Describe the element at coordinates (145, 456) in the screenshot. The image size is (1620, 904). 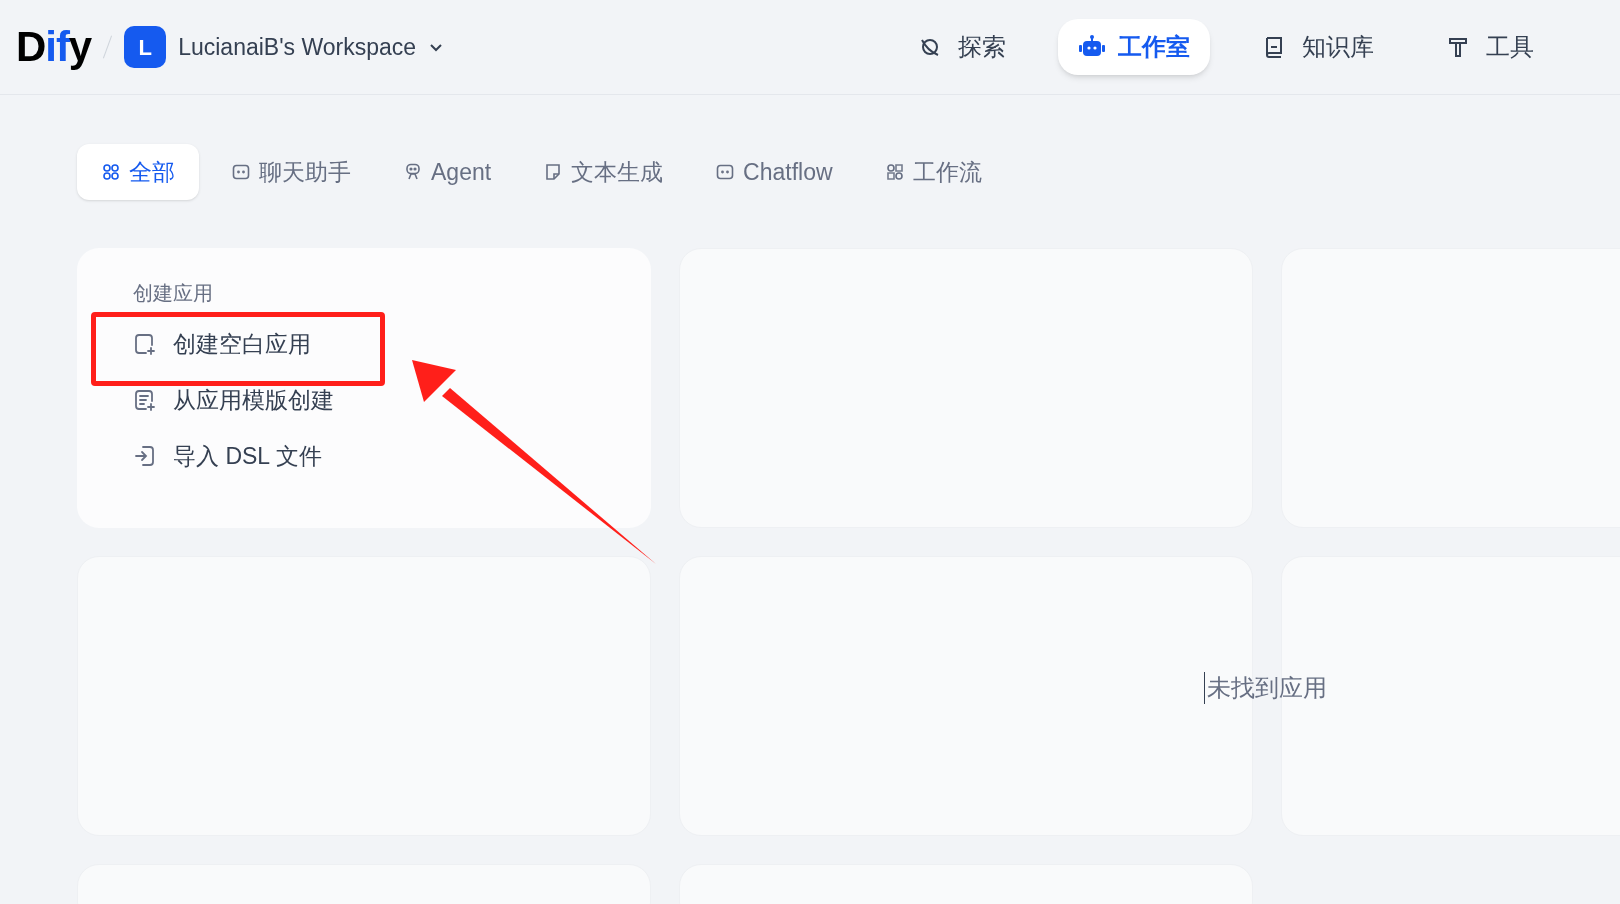
I see `import-icon` at that location.